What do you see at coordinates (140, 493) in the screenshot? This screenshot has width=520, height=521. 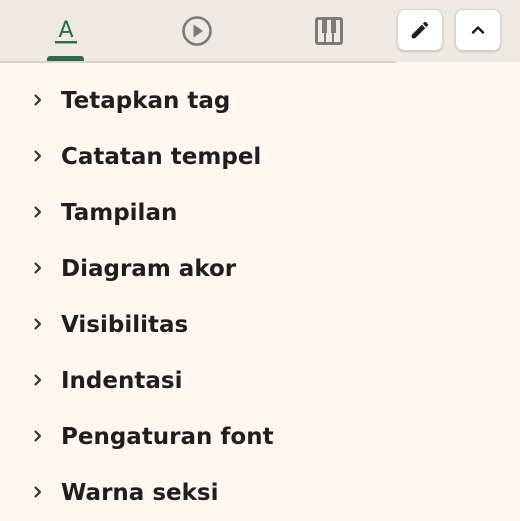 I see `menu-item-label: Warna seksi` at bounding box center [140, 493].